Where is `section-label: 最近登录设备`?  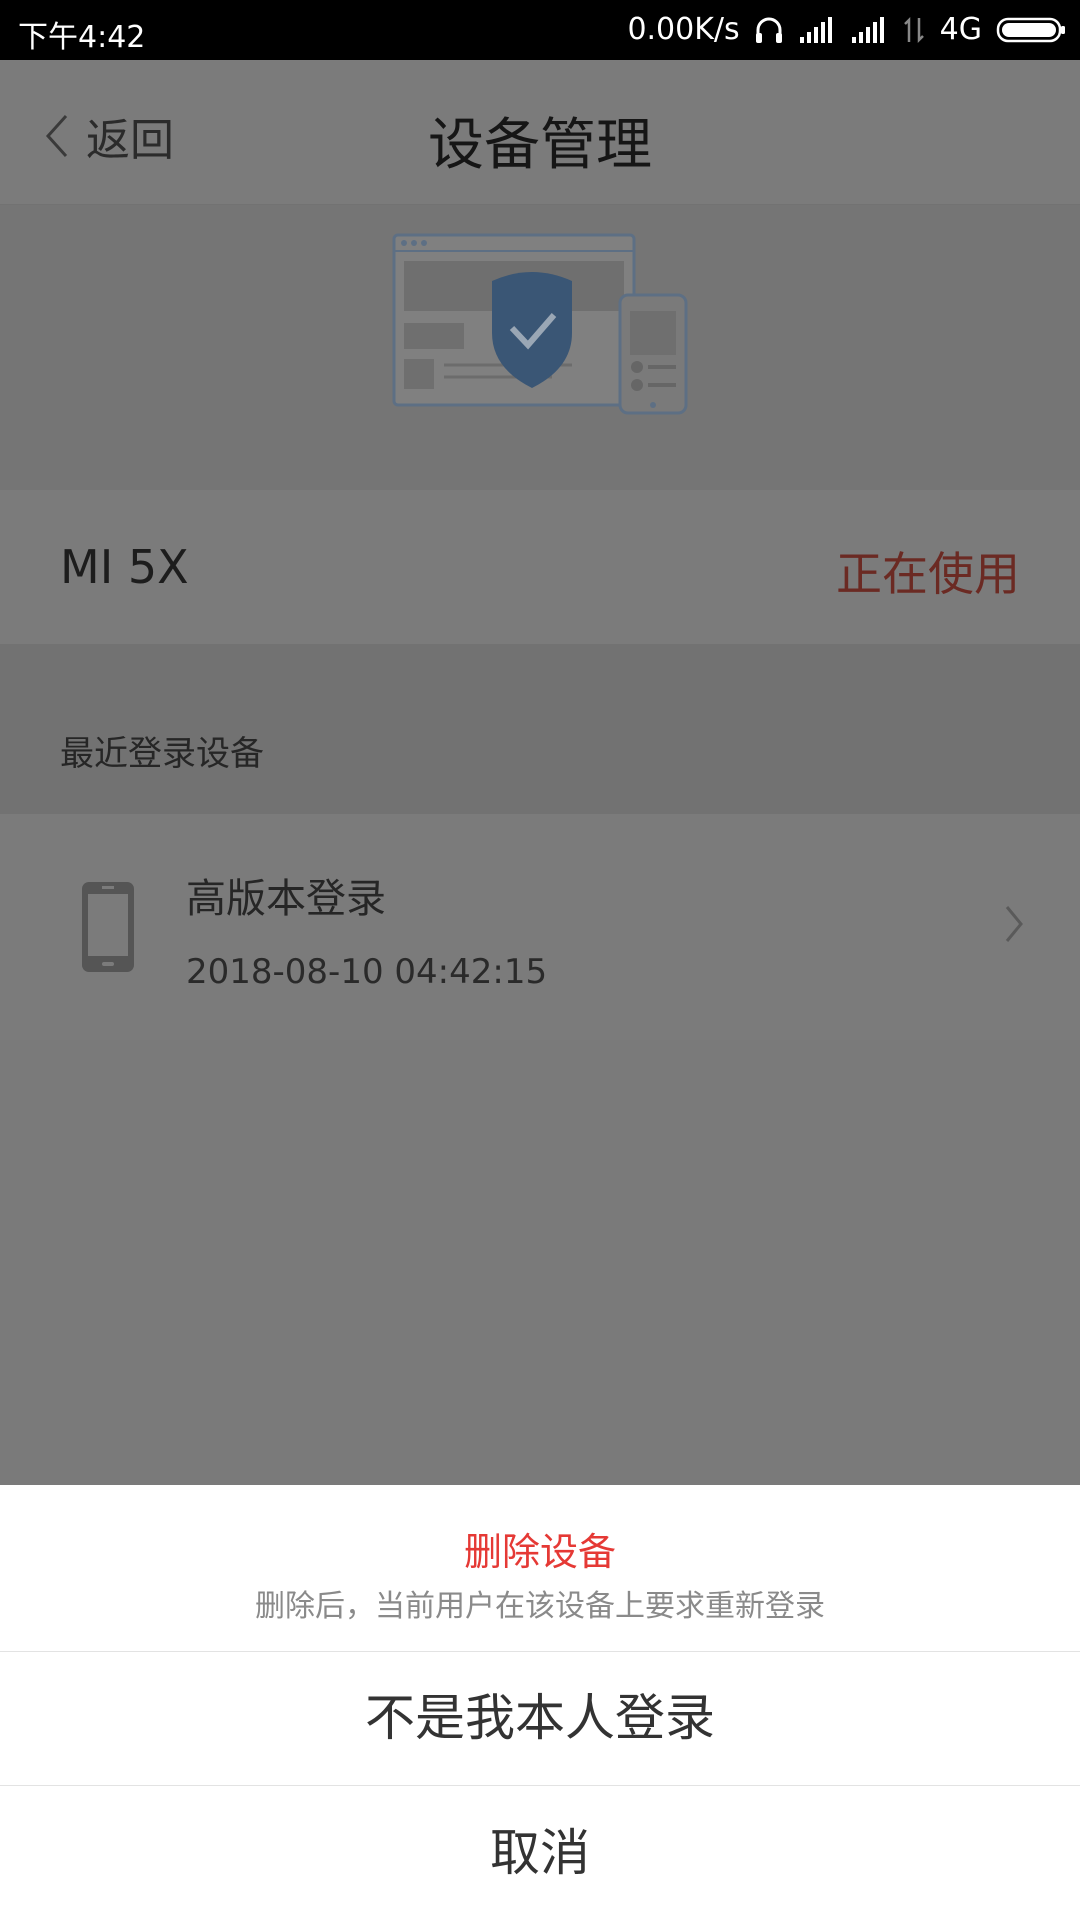 section-label: 最近登录设备 is located at coordinates (162, 754).